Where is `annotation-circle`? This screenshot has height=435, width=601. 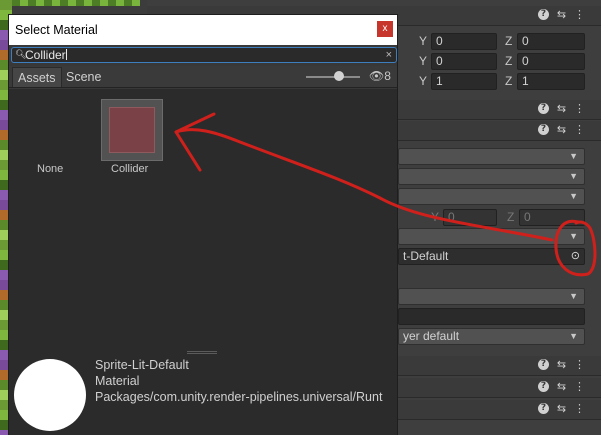
annotation-circle is located at coordinates (575, 248).